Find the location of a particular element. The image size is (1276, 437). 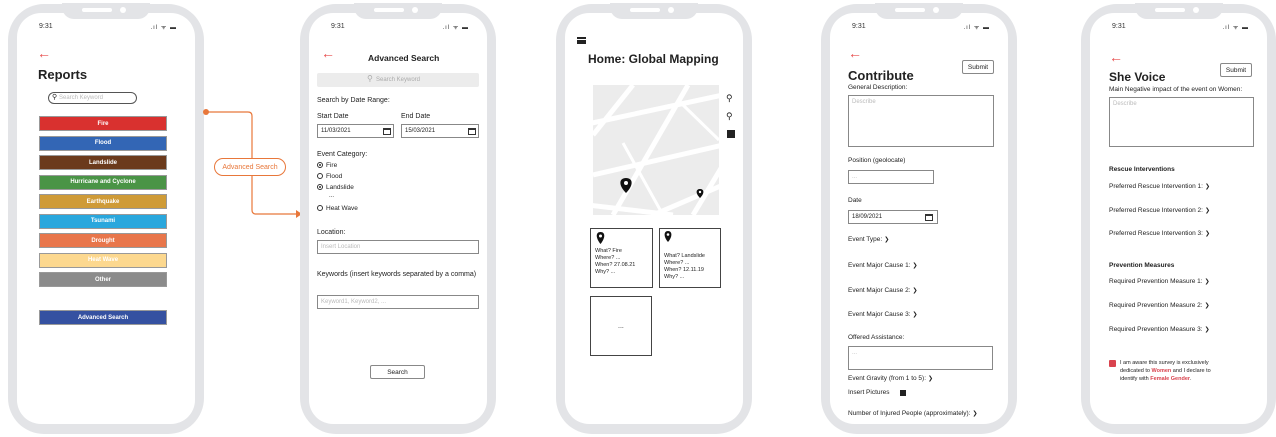

consent-checkbox is located at coordinates (1112, 363).